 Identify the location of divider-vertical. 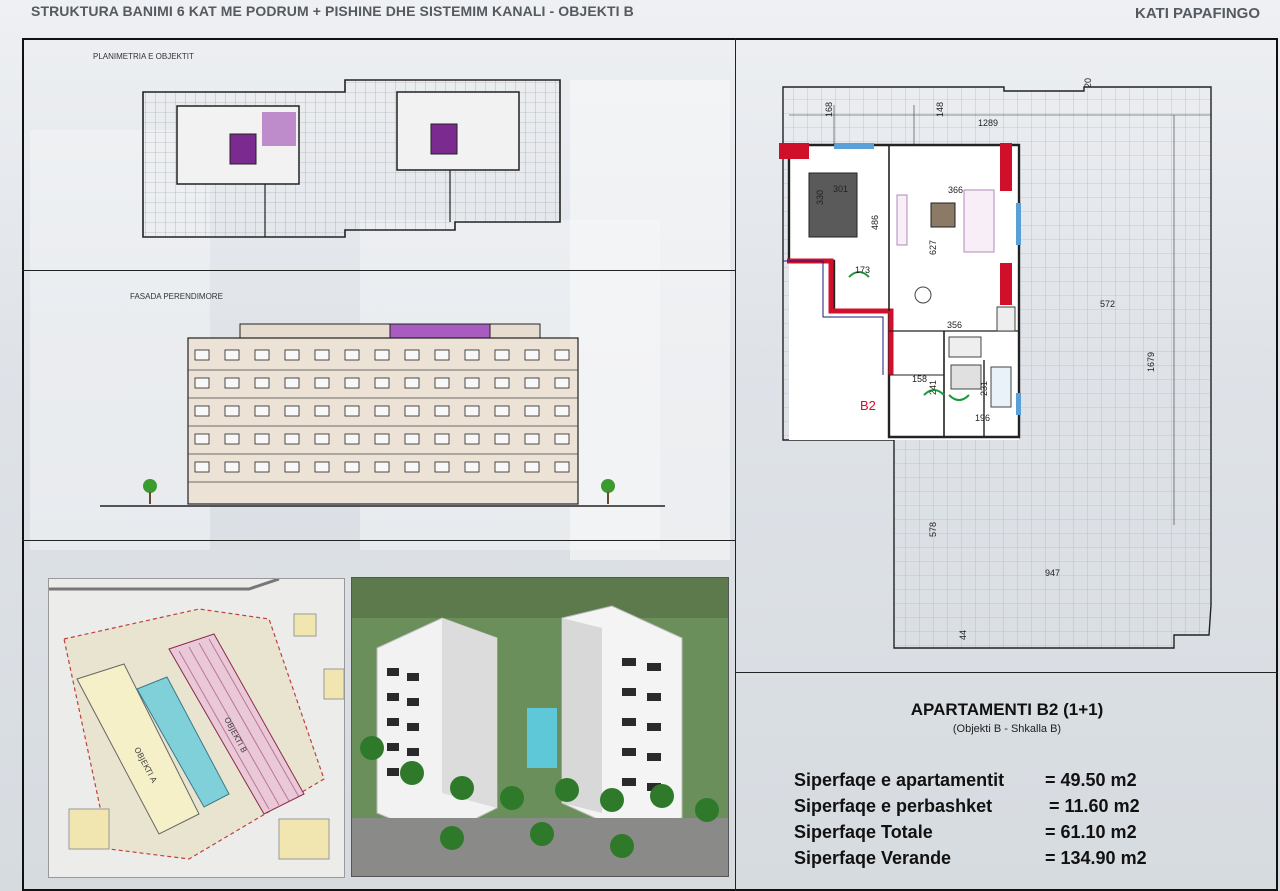
(735, 464).